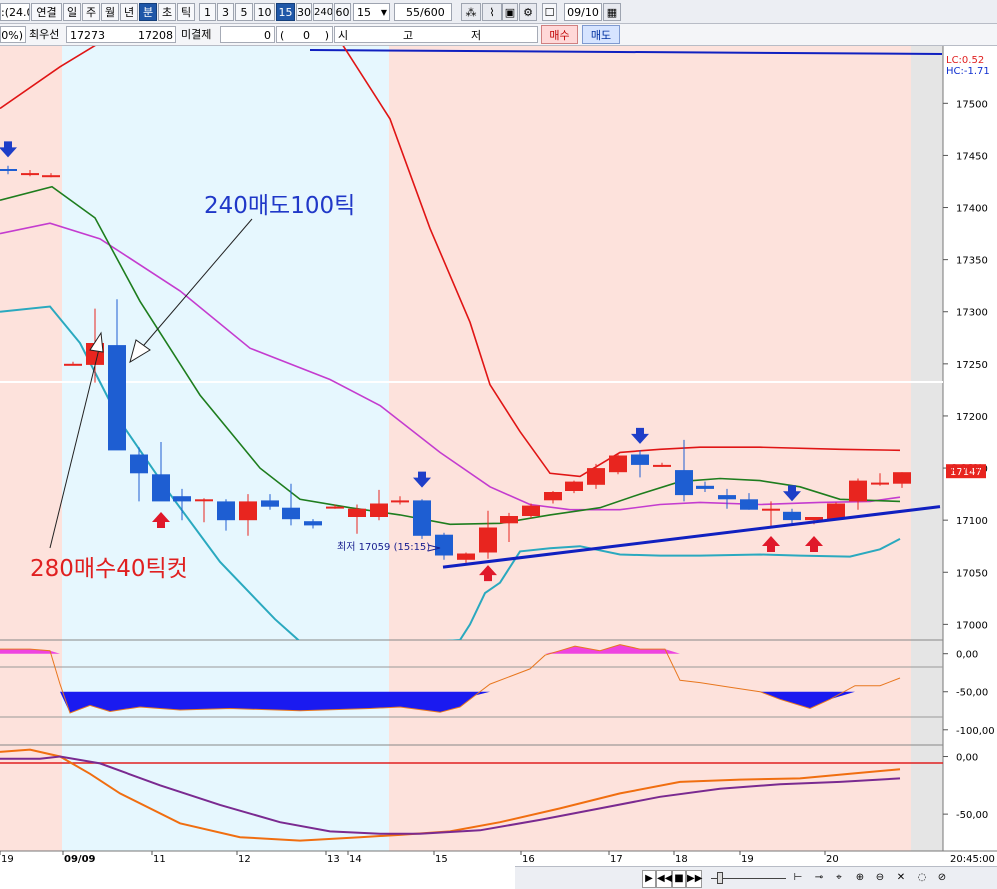 This screenshot has height=889, width=997. Describe the element at coordinates (679, 879) in the screenshot. I see `stop-icon: ■` at that location.